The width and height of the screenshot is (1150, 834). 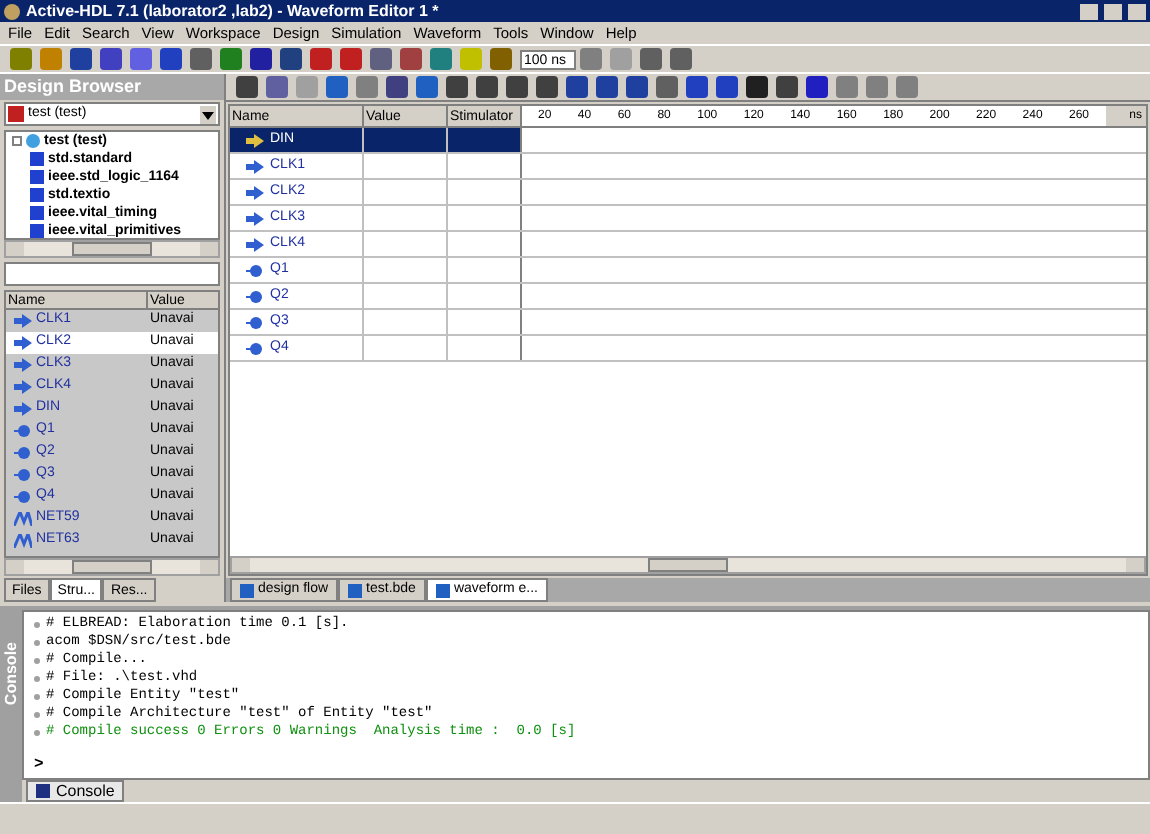 What do you see at coordinates (208, 114) in the screenshot?
I see `dropdown-arrow-icon` at bounding box center [208, 114].